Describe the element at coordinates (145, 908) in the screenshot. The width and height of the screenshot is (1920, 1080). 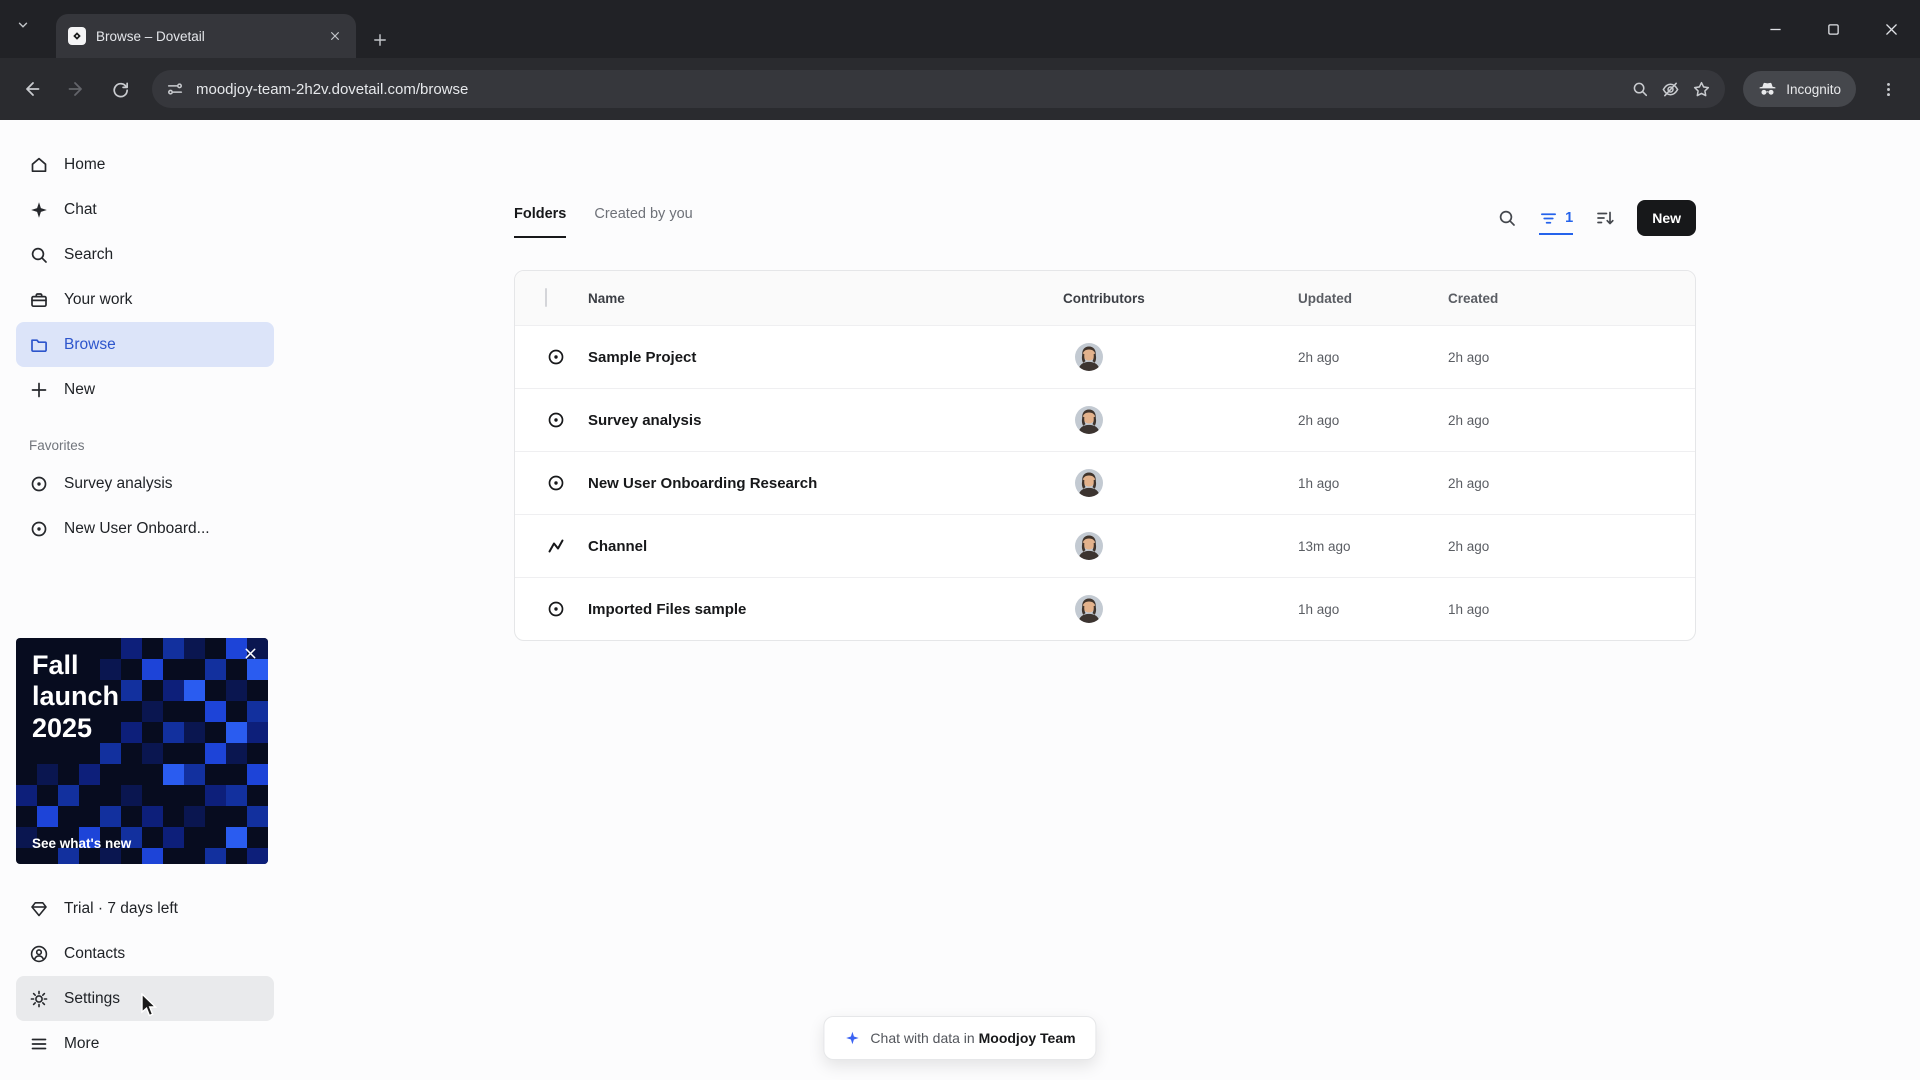
I see `sidebar-item-trial: Trial · 7 days left` at that location.